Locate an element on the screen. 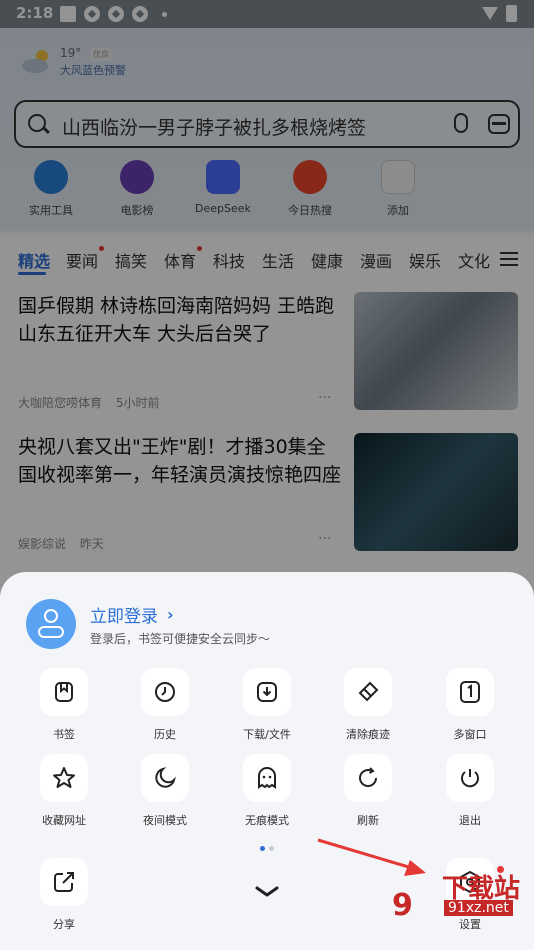  moon-icon is located at coordinates (165, 778).